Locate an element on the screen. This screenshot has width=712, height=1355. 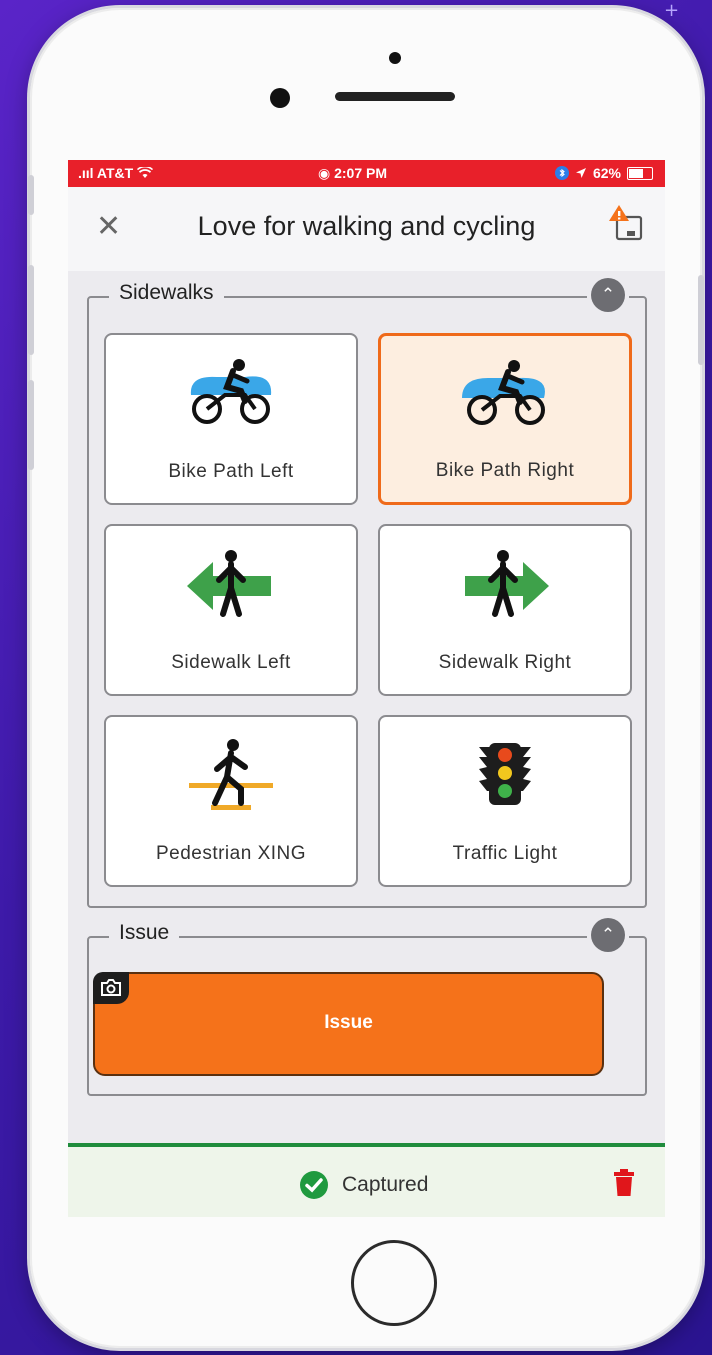
traffic-light-icon is located at coordinates (505, 774).